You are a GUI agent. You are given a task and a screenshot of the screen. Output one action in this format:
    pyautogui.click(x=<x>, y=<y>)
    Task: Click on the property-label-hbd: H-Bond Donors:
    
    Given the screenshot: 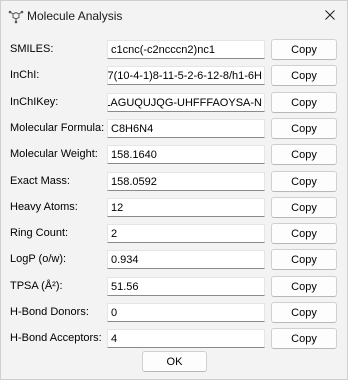 What is the action you would take?
    pyautogui.click(x=49, y=312)
    